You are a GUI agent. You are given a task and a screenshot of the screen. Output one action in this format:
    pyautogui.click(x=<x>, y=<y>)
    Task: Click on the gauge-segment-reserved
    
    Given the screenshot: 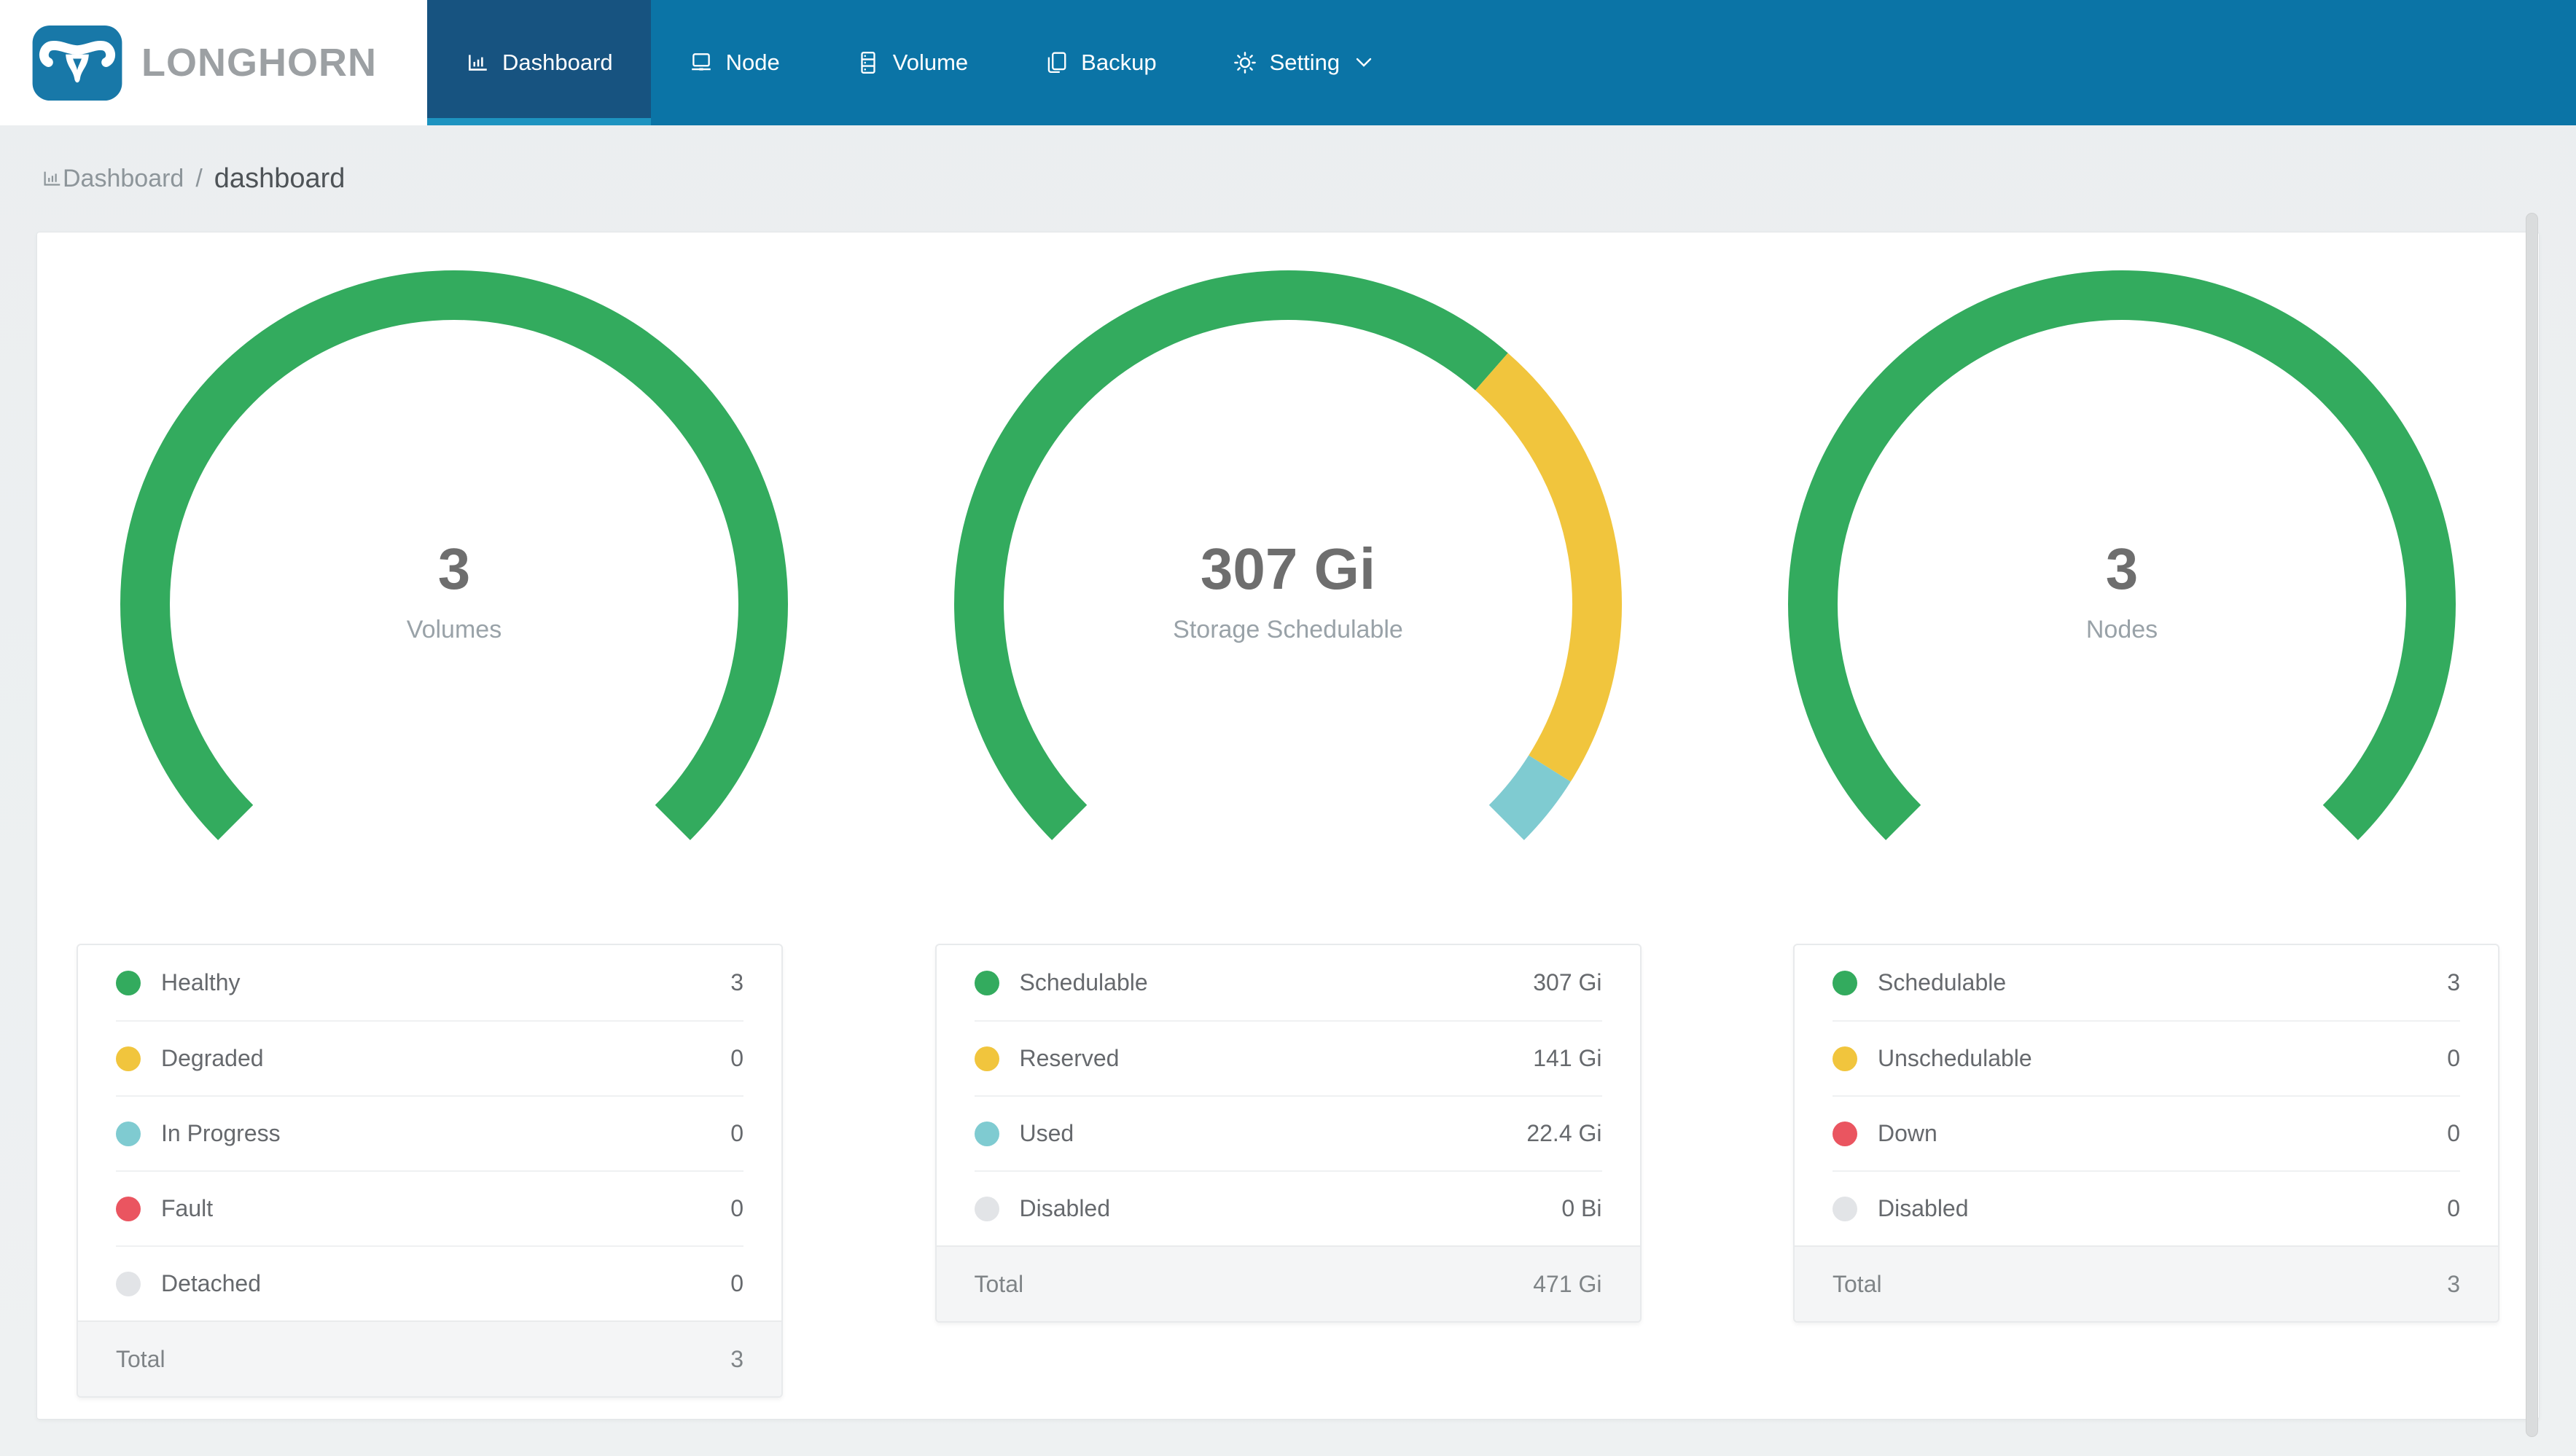 What is the action you would take?
    pyautogui.click(x=1548, y=567)
    